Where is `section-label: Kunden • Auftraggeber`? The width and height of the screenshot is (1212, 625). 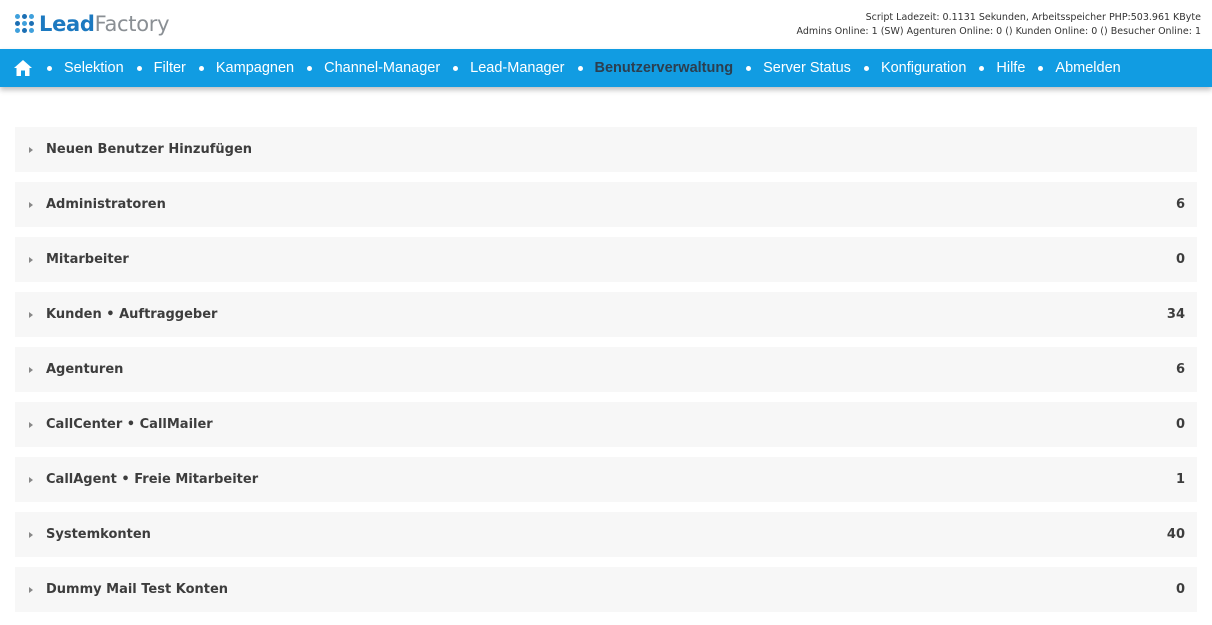
section-label: Kunden • Auftraggeber is located at coordinates (132, 314).